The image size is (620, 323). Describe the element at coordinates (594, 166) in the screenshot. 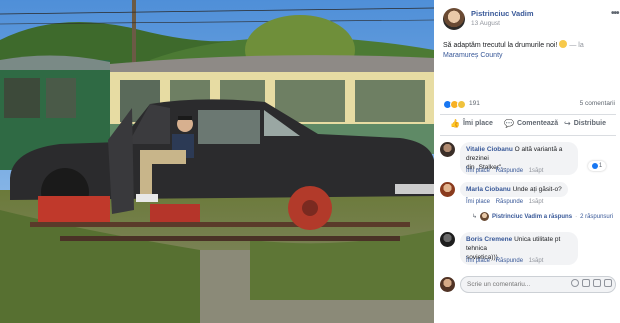

I see `like-badge-icon` at that location.